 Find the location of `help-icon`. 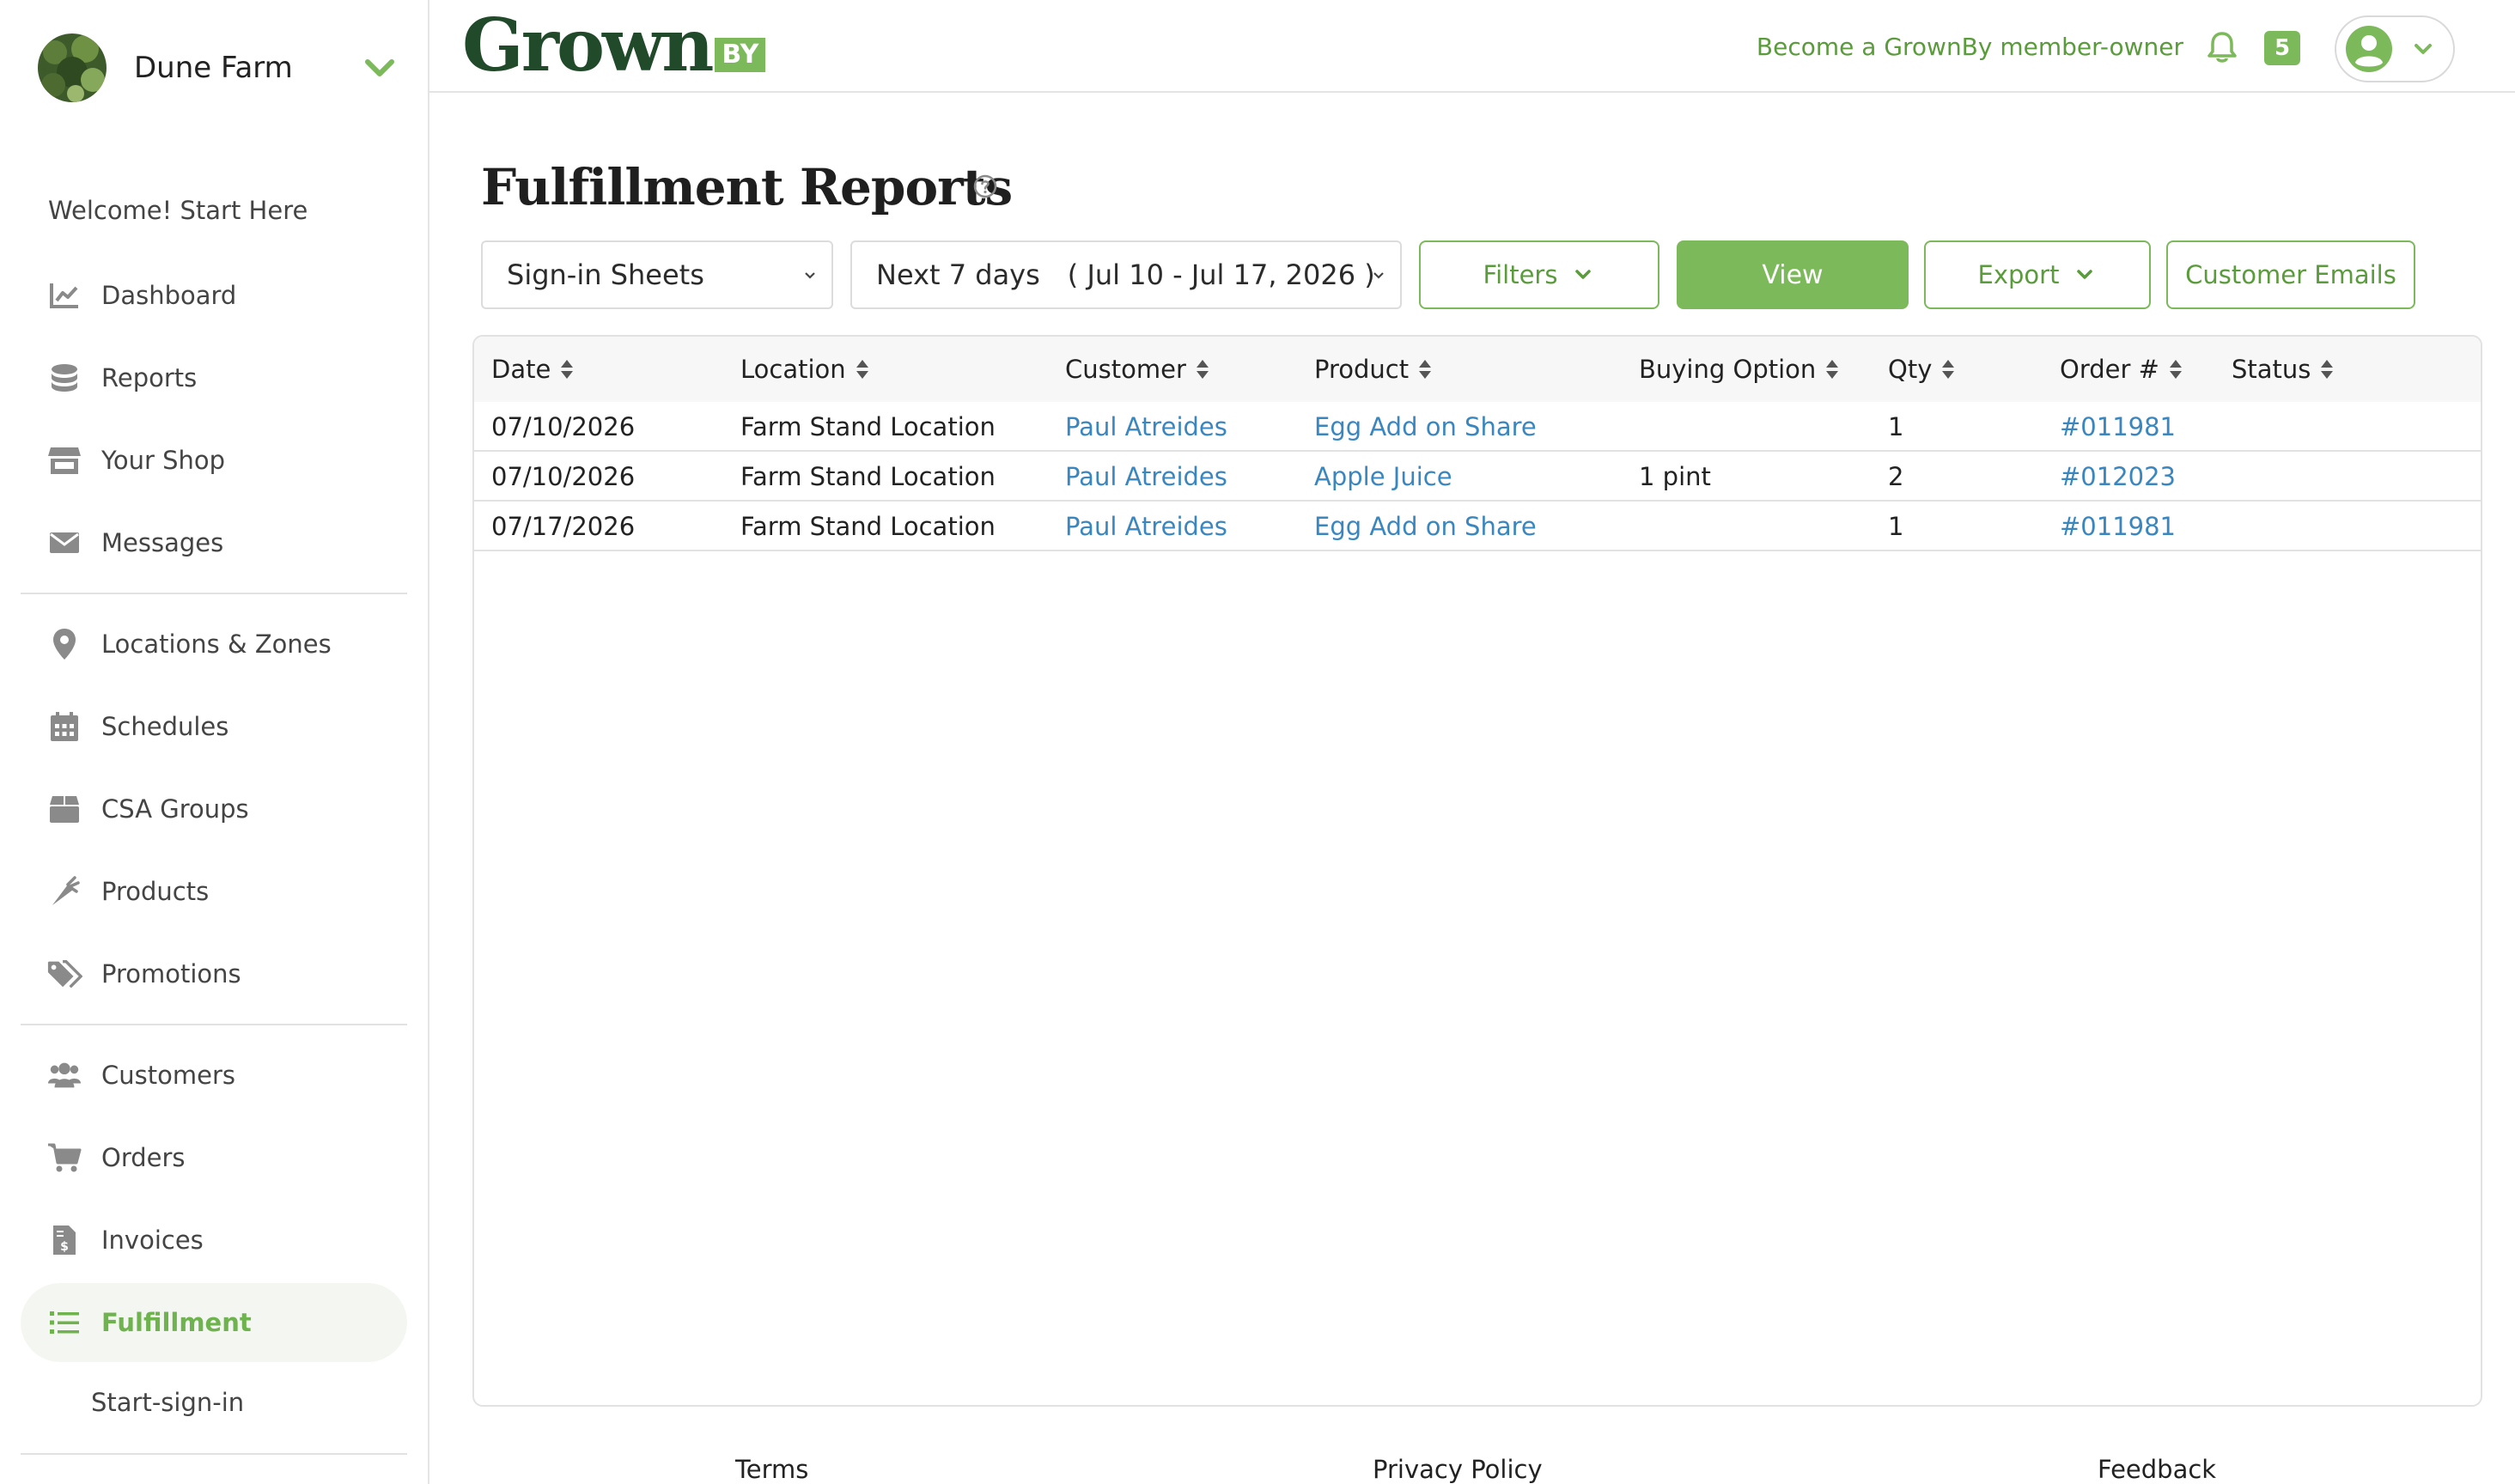

help-icon is located at coordinates (985, 186).